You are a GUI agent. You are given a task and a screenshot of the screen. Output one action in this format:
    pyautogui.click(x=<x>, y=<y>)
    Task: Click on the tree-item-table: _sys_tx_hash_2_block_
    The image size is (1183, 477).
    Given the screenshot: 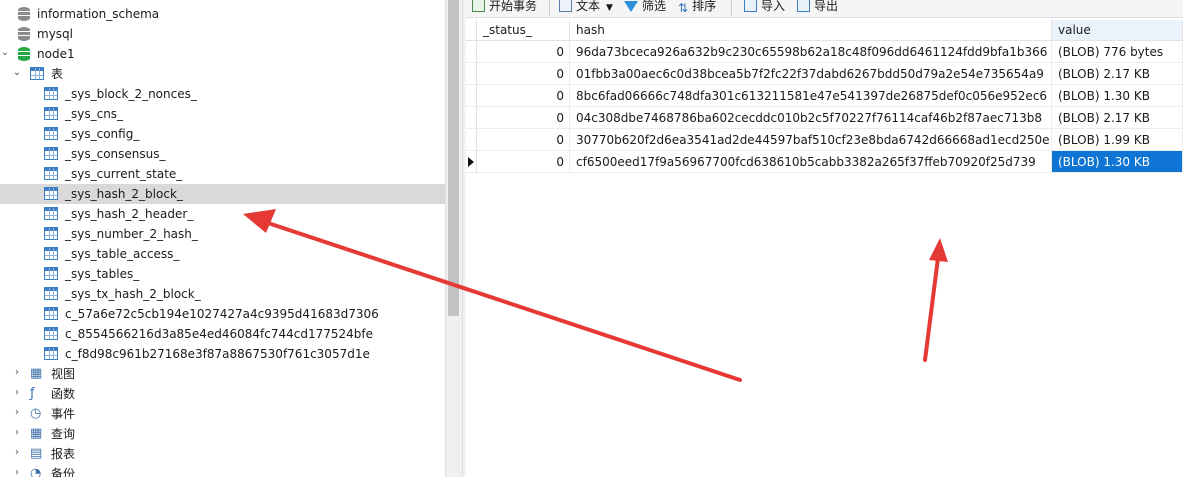 What is the action you would take?
    pyautogui.click(x=222, y=294)
    